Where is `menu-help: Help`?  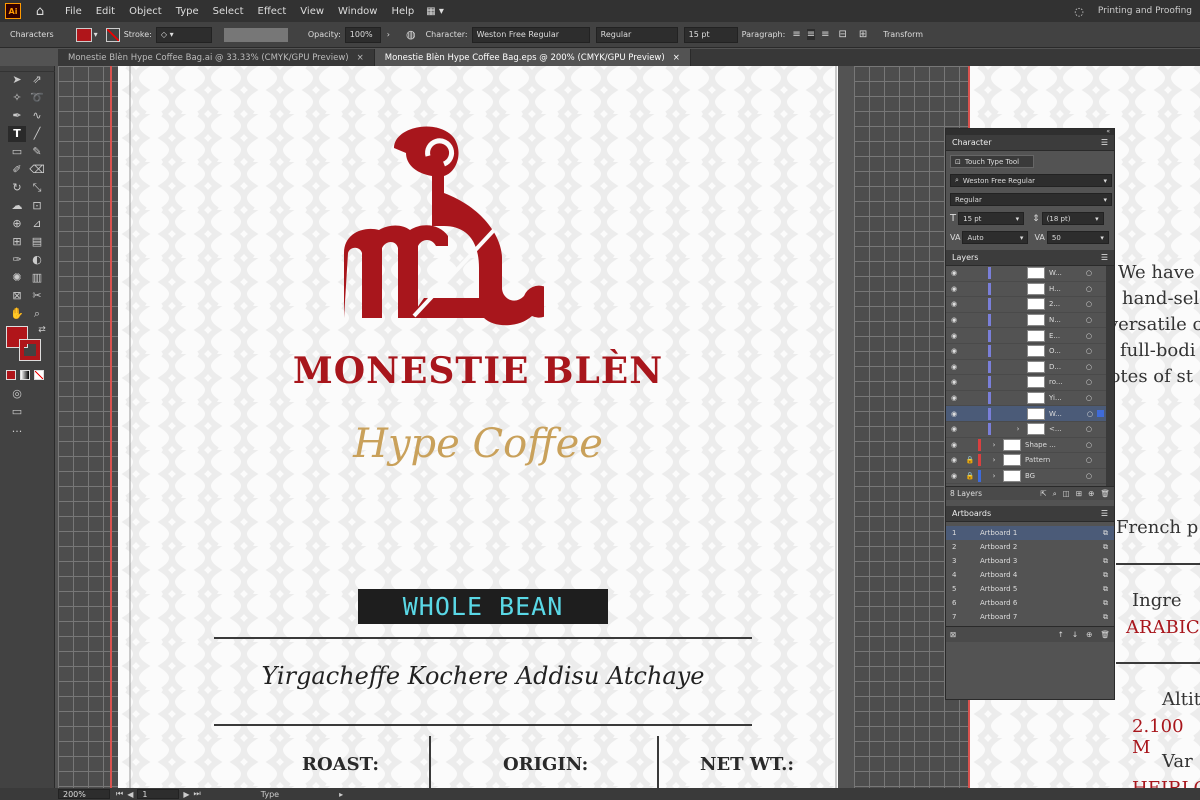 menu-help: Help is located at coordinates (402, 11).